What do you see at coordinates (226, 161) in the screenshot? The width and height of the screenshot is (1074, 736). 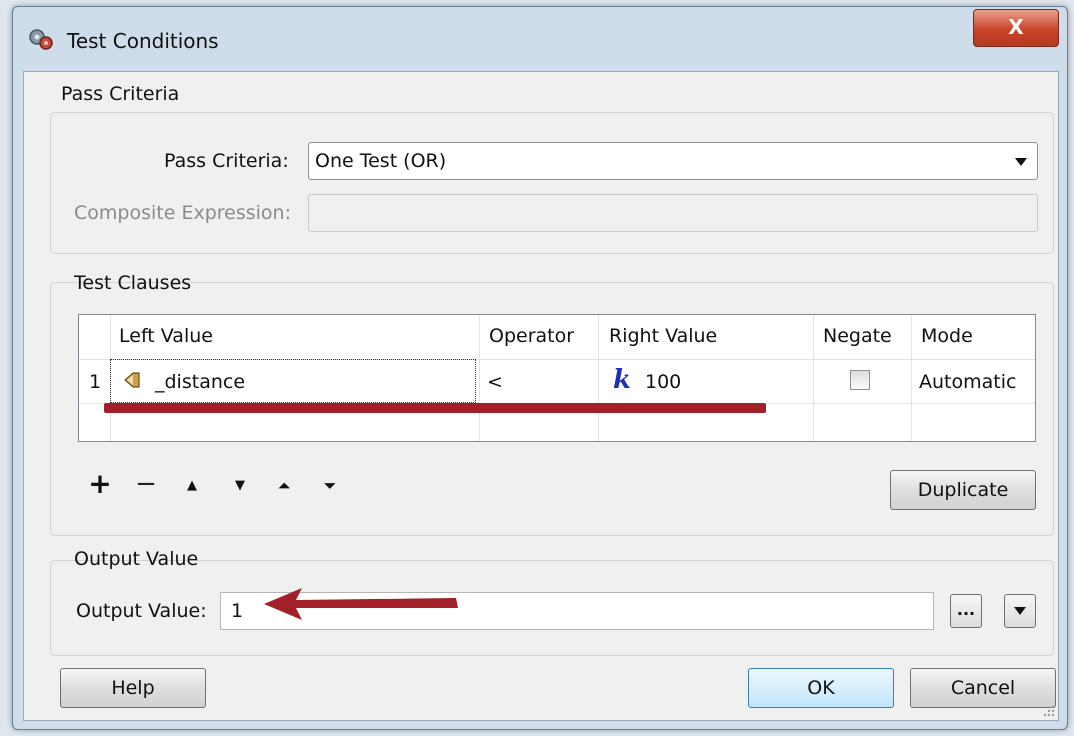 I see `pass-criteria-label: Pass Criteria:` at bounding box center [226, 161].